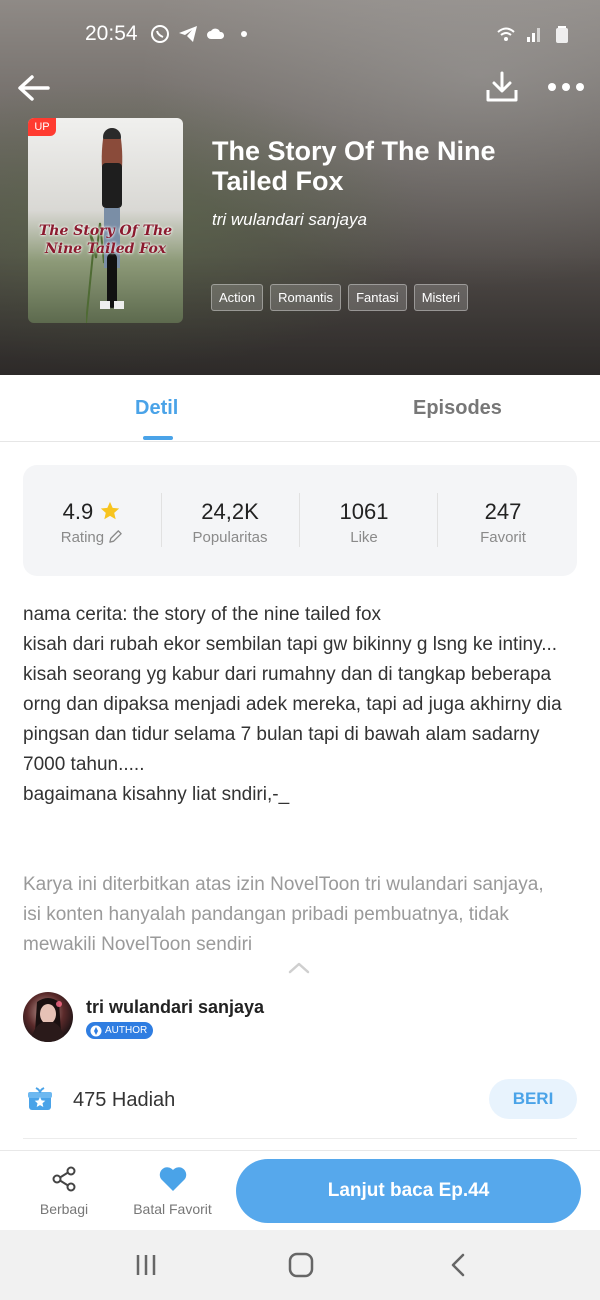 Image resolution: width=600 pixels, height=1300 pixels. What do you see at coordinates (566, 87) in the screenshot?
I see `more-icon` at bounding box center [566, 87].